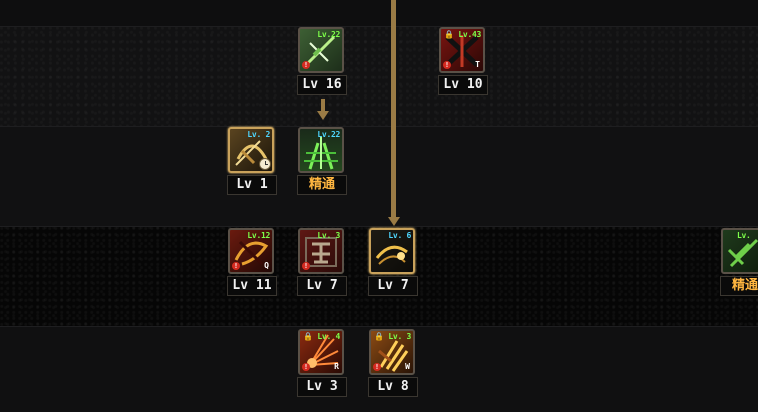  What do you see at coordinates (739, 251) in the screenshot?
I see `skill-icon: Lv.` at bounding box center [739, 251].